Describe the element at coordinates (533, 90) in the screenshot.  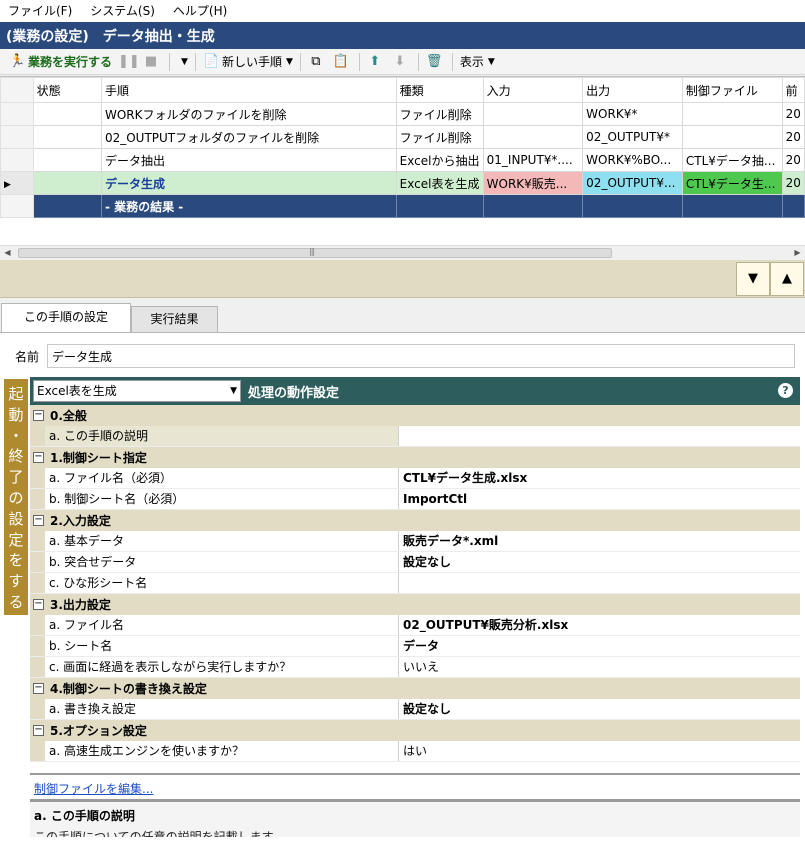
I see `column-header-input: 入力` at that location.